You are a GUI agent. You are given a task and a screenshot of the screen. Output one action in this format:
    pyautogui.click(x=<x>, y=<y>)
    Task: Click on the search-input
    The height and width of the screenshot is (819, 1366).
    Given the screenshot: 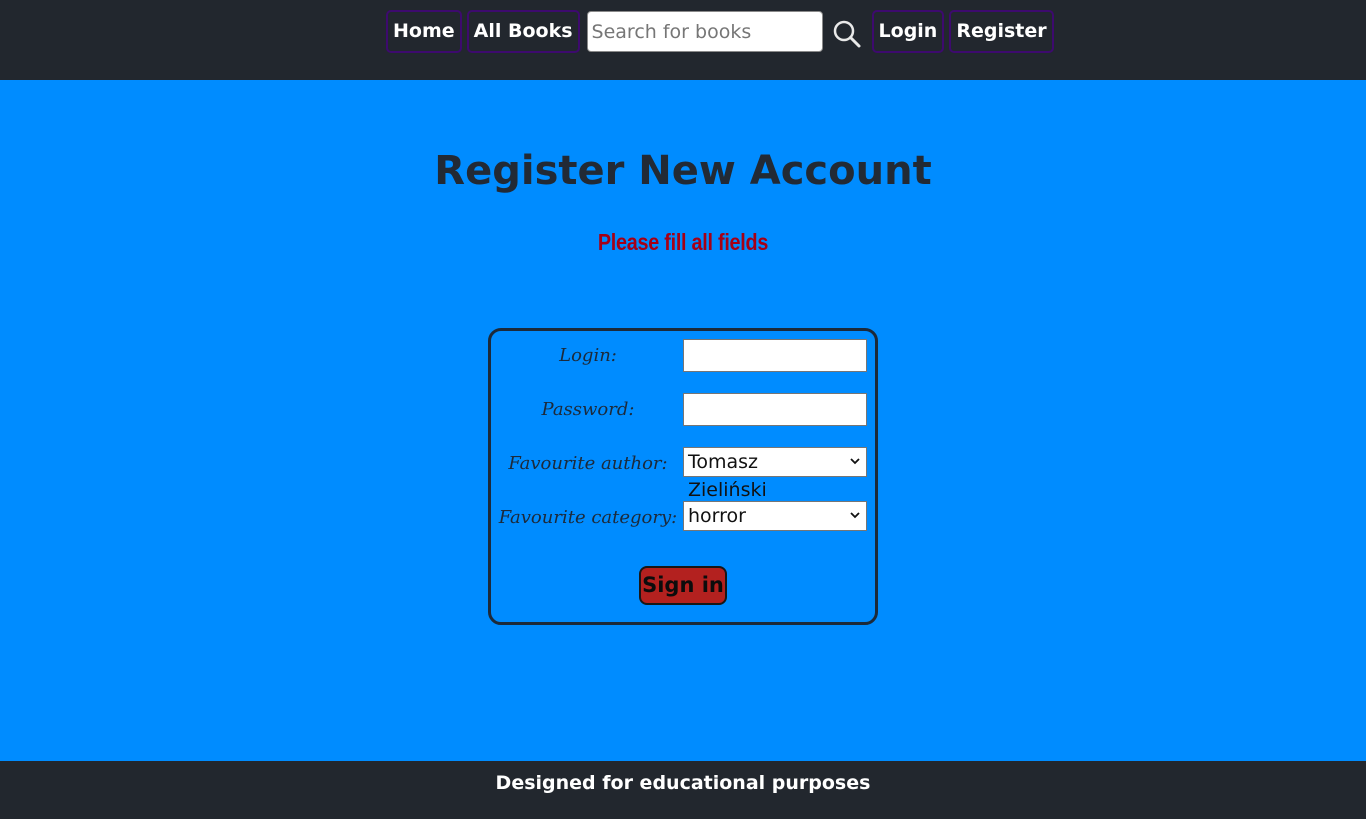 What is the action you would take?
    pyautogui.click(x=704, y=31)
    